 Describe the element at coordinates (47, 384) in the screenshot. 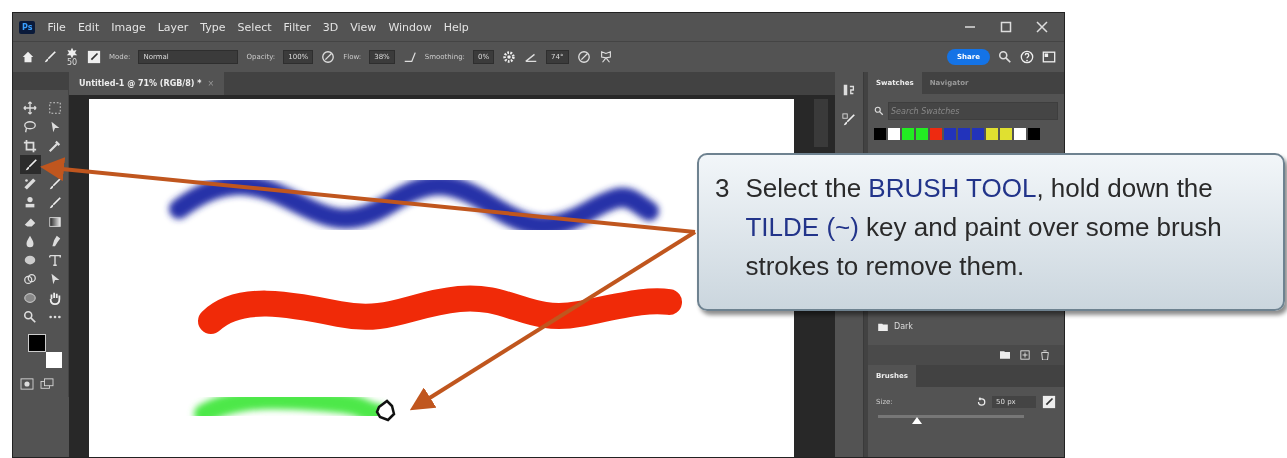

I see `screen-mode-icon` at that location.